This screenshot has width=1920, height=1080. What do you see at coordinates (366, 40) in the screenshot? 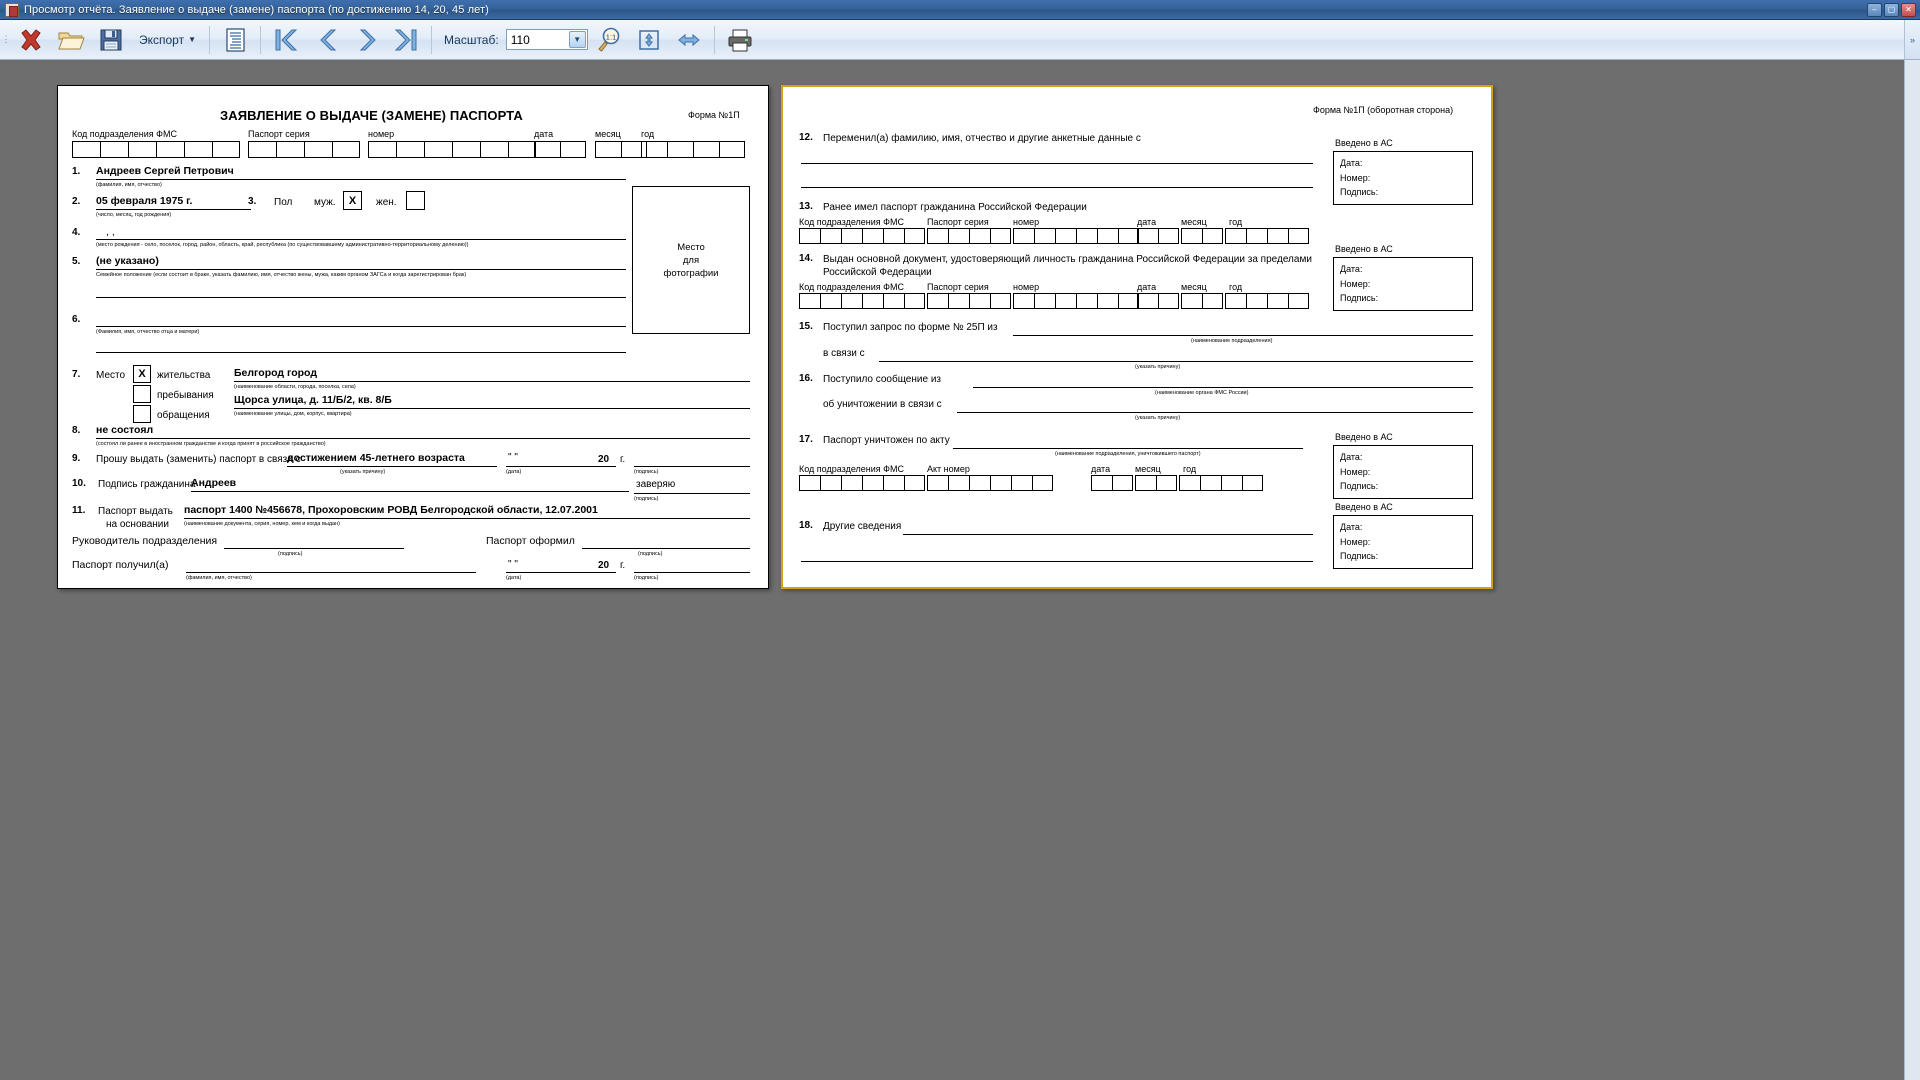
I see `next-page-button` at bounding box center [366, 40].